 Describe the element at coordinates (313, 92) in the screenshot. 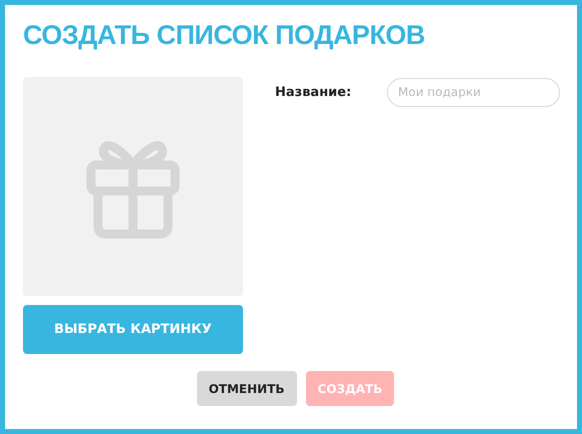

I see `name-label: Название:` at that location.